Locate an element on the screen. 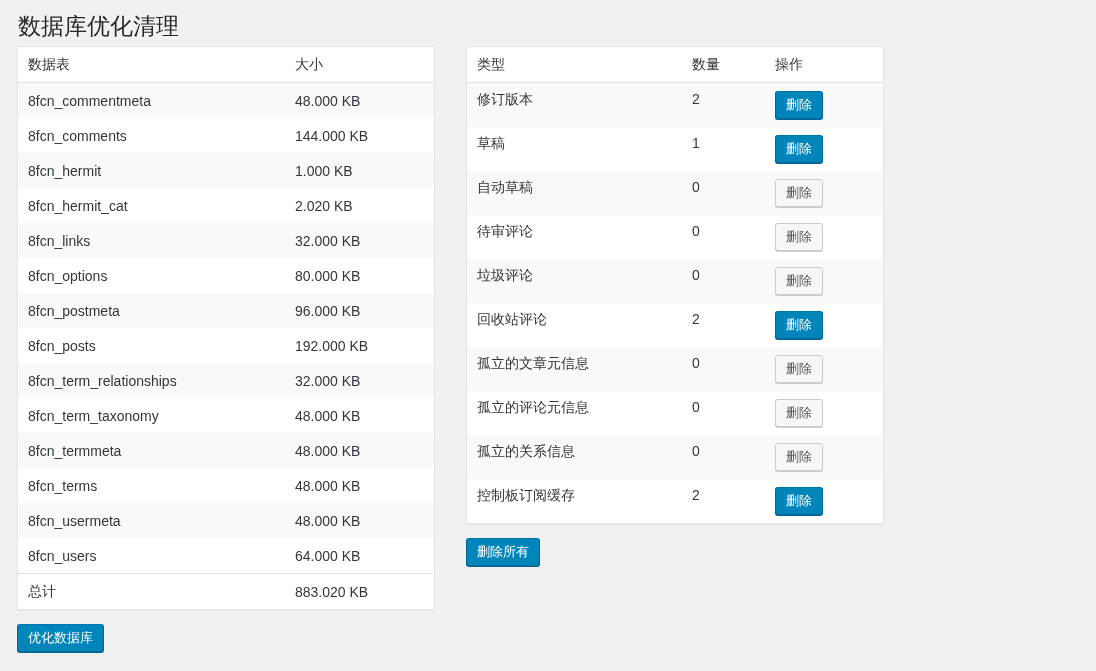 The width and height of the screenshot is (1096, 671). table-cell-text: 96.000 KB is located at coordinates (328, 310).